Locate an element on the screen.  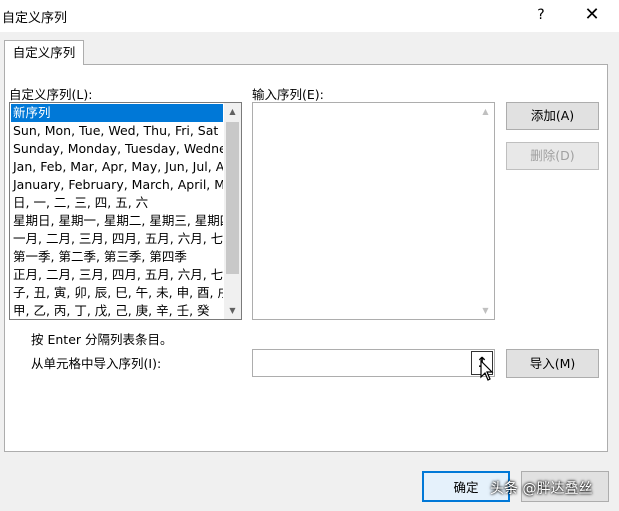
list-item: 正月, 二月, 三月, 四月, 五月, 六月, 七月 is located at coordinates (117, 275).